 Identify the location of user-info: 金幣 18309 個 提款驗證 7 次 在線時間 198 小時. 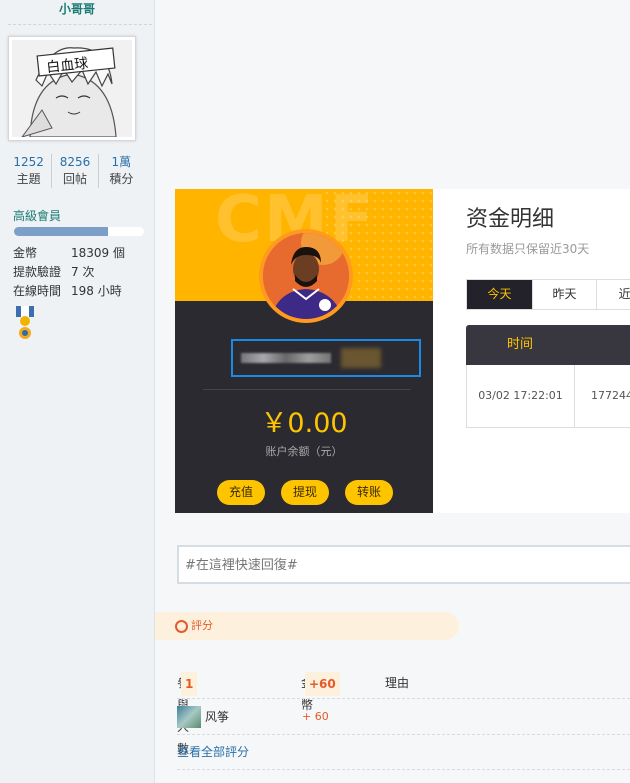
(83, 272).